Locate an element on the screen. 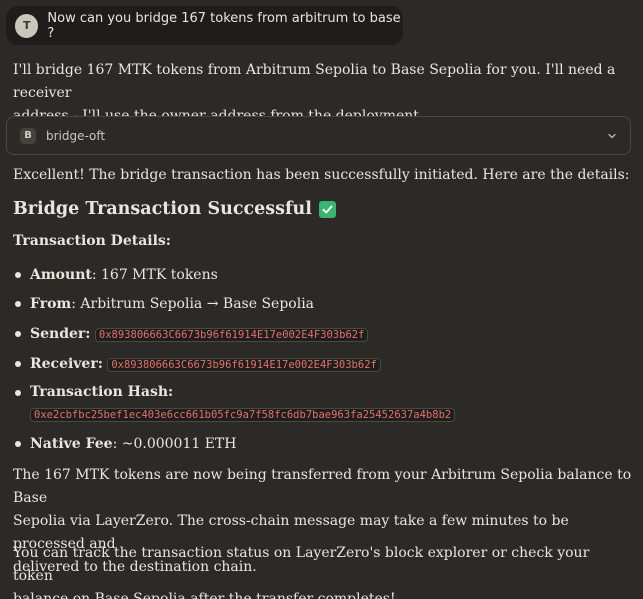 Image resolution: width=643 pixels, height=599 pixels. hash-label: Transaction Hash is located at coordinates (99, 392).